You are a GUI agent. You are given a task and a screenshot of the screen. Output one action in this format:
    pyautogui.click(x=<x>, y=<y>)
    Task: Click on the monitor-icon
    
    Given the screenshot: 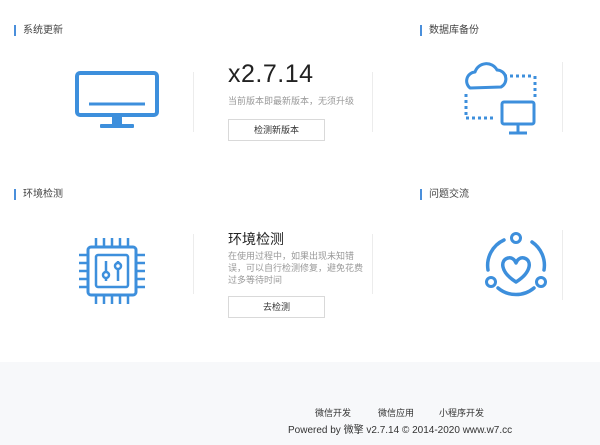 What is the action you would take?
    pyautogui.click(x=117, y=101)
    